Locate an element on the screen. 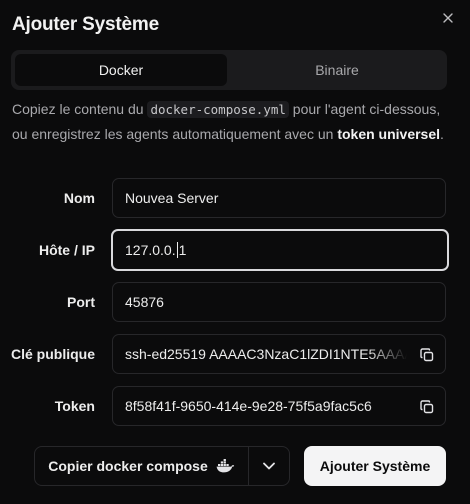 The image size is (470, 504). copy-docker-compose-label: Copier docker compose is located at coordinates (128, 466).